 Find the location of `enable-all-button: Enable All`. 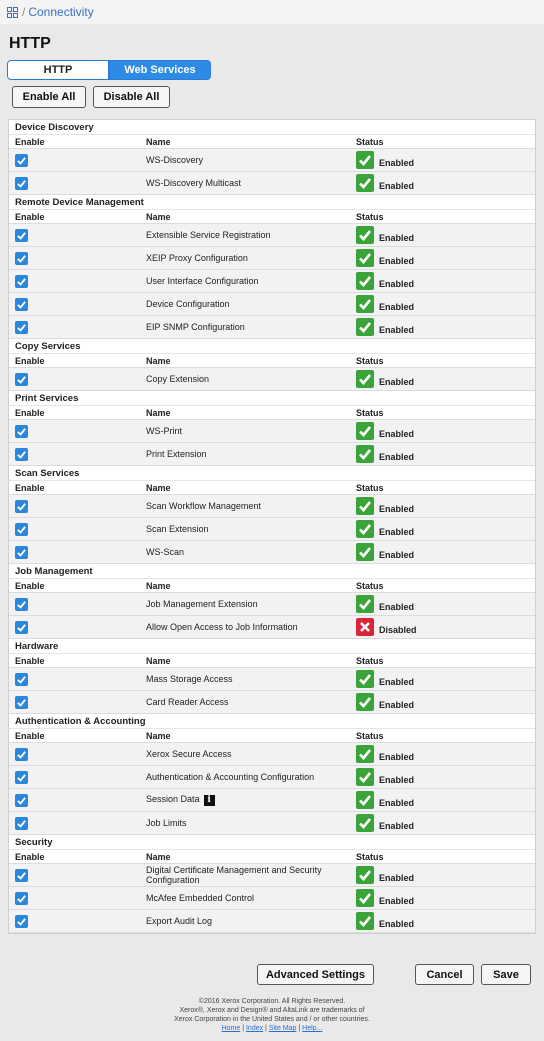

enable-all-button: Enable All is located at coordinates (49, 97).